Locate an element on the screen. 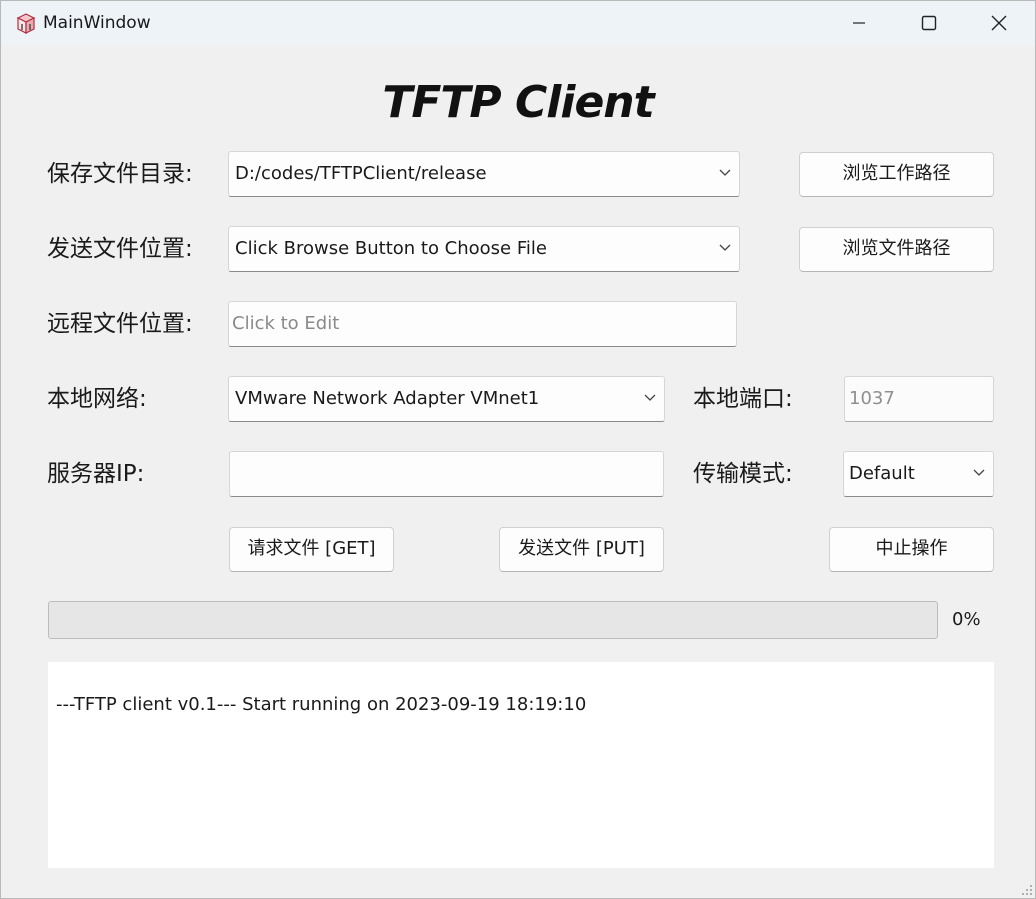 This screenshot has height=899, width=1036. save-dir-label: 保存文件目录: is located at coordinates (120, 174).